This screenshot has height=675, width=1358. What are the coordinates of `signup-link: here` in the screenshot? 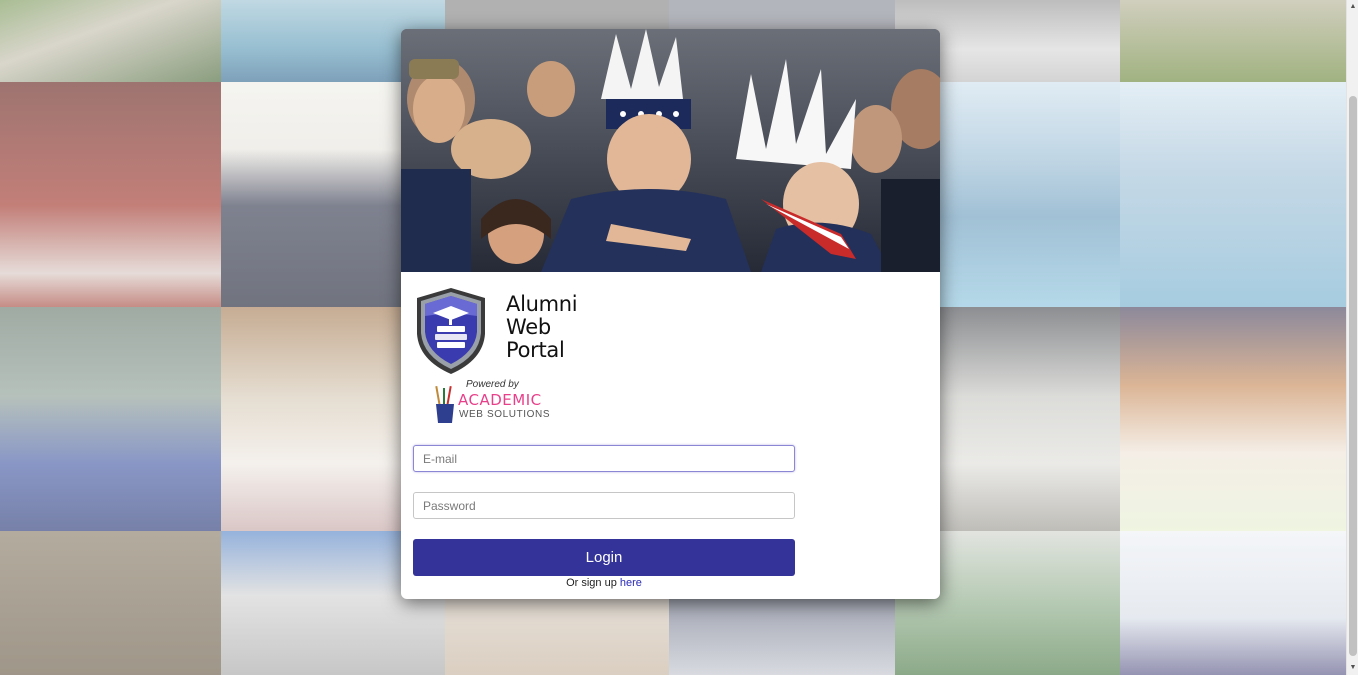 It's located at (631, 583).